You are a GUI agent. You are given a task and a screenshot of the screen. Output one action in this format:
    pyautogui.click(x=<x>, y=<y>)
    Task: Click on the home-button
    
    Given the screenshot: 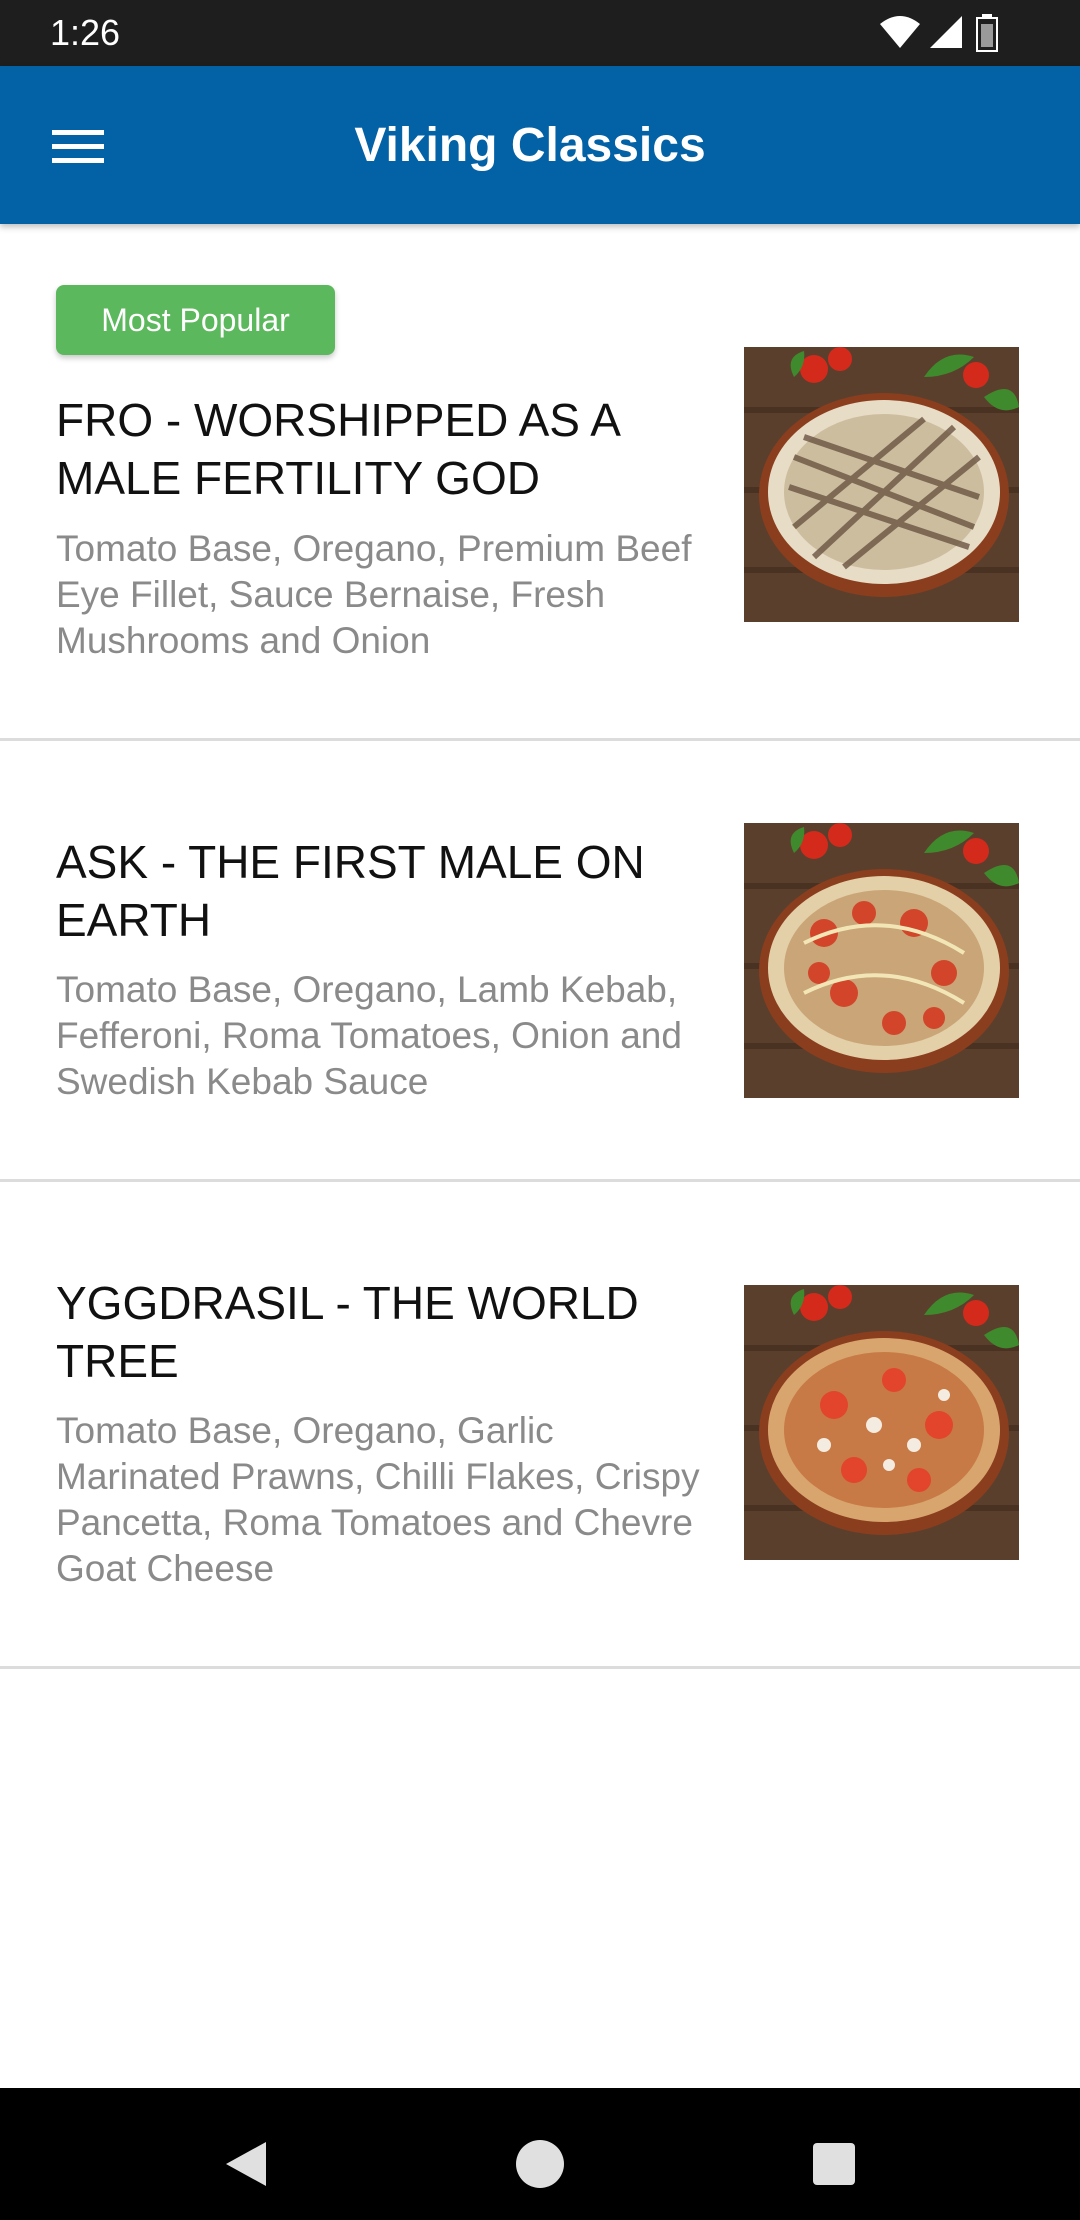 What is the action you would take?
    pyautogui.click(x=540, y=2164)
    